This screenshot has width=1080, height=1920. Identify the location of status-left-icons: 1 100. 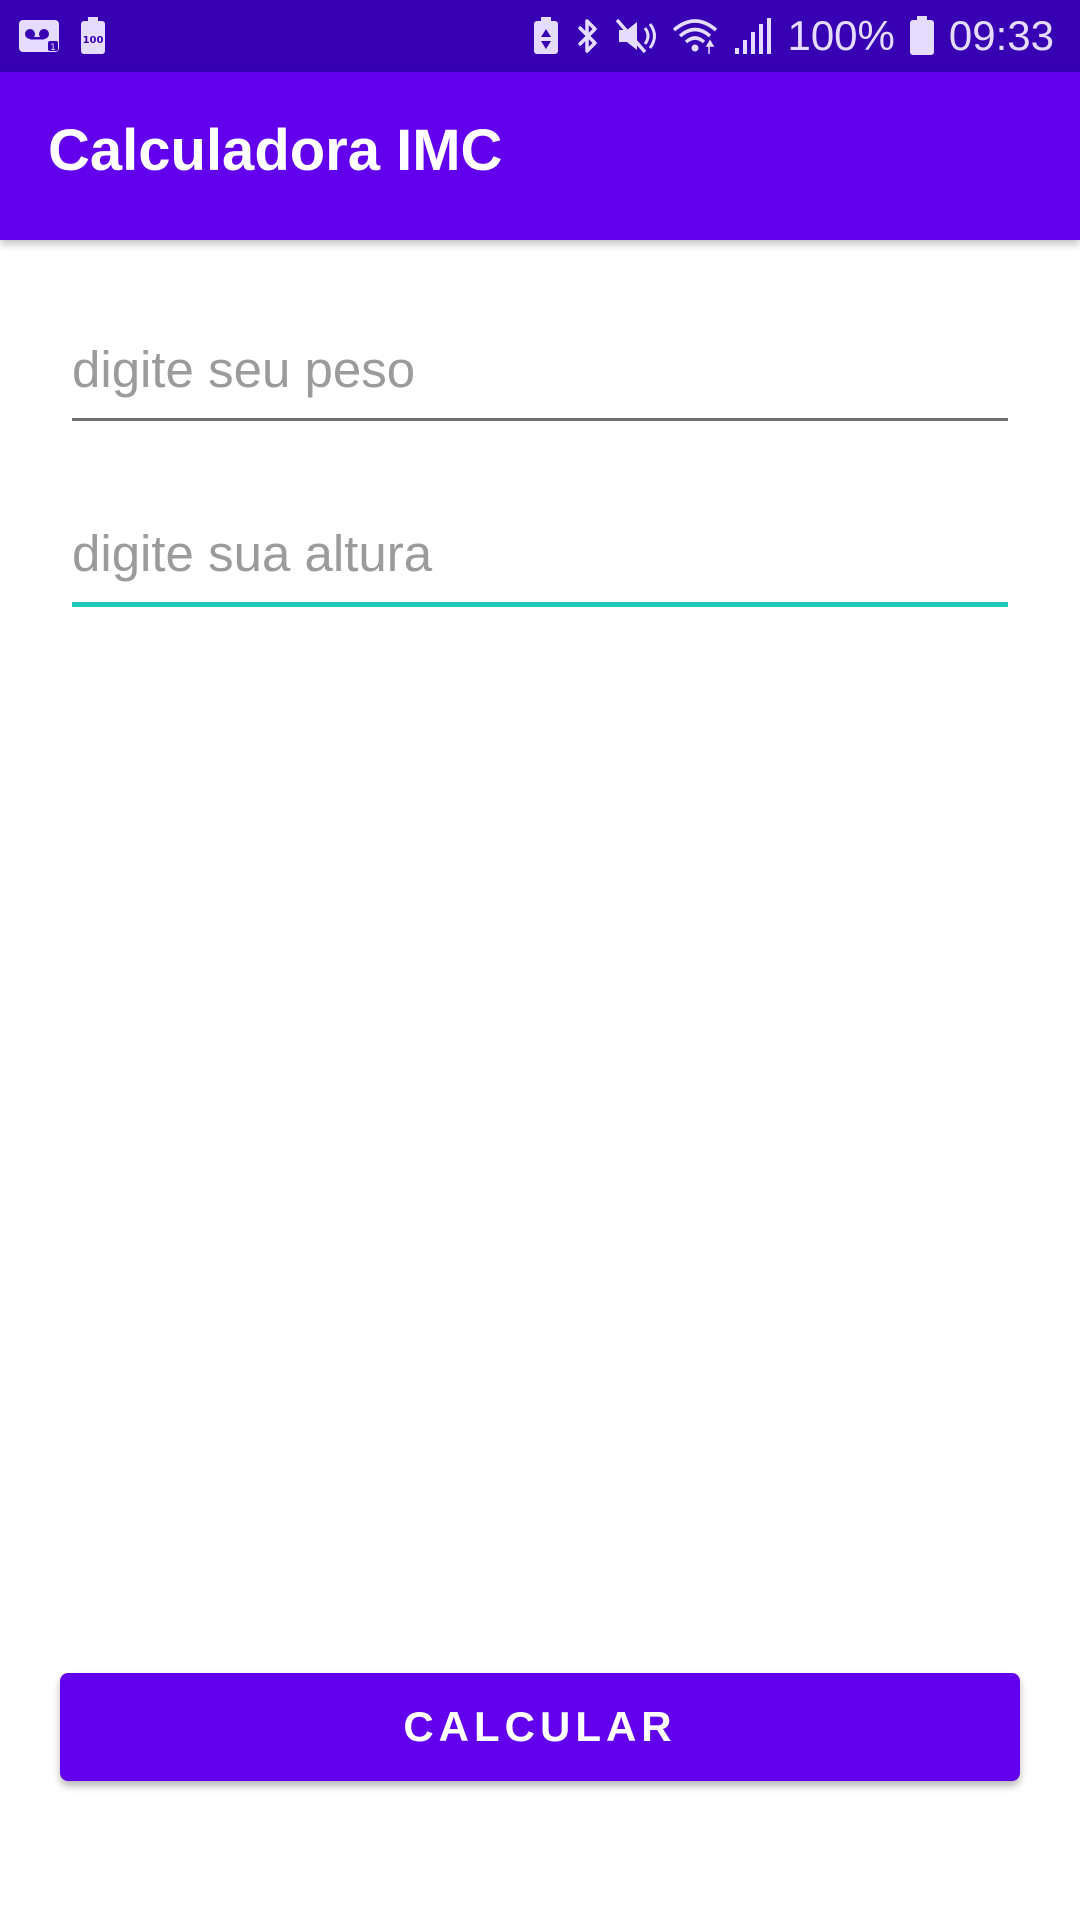
(62, 36).